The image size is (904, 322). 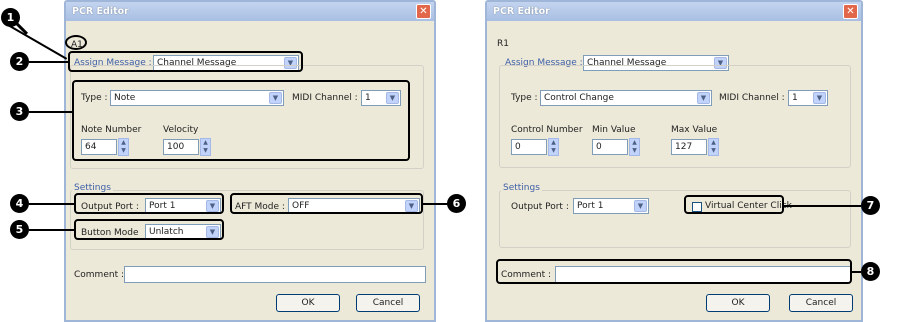 I want to click on type-label: Type :, so click(x=524, y=98).